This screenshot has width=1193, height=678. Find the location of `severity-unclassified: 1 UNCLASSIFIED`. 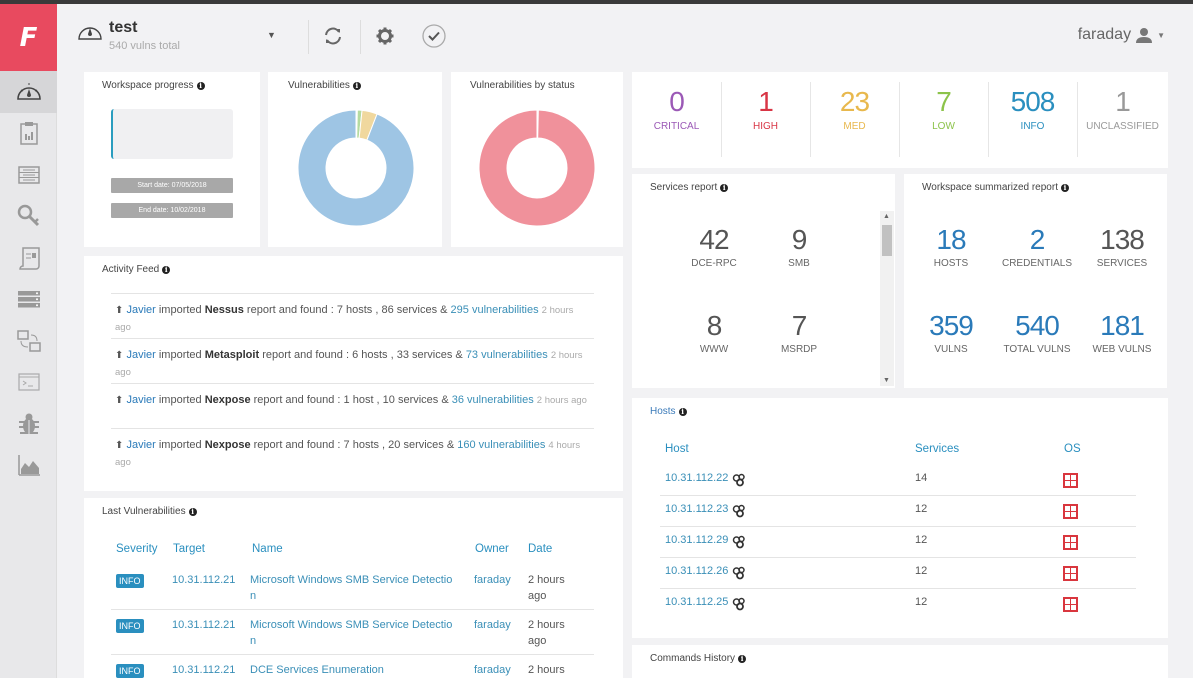

severity-unclassified: 1 UNCLASSIFIED is located at coordinates (1122, 120).